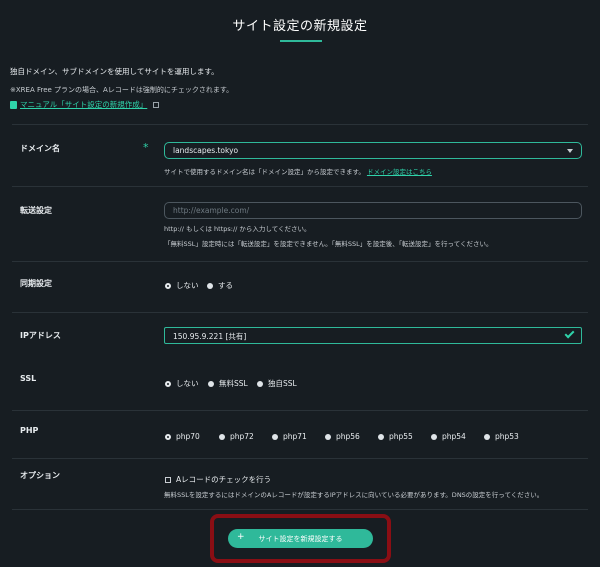  What do you see at coordinates (282, 383) in the screenshot?
I see `ssl-option-custom-label: 独自SSL` at bounding box center [282, 383].